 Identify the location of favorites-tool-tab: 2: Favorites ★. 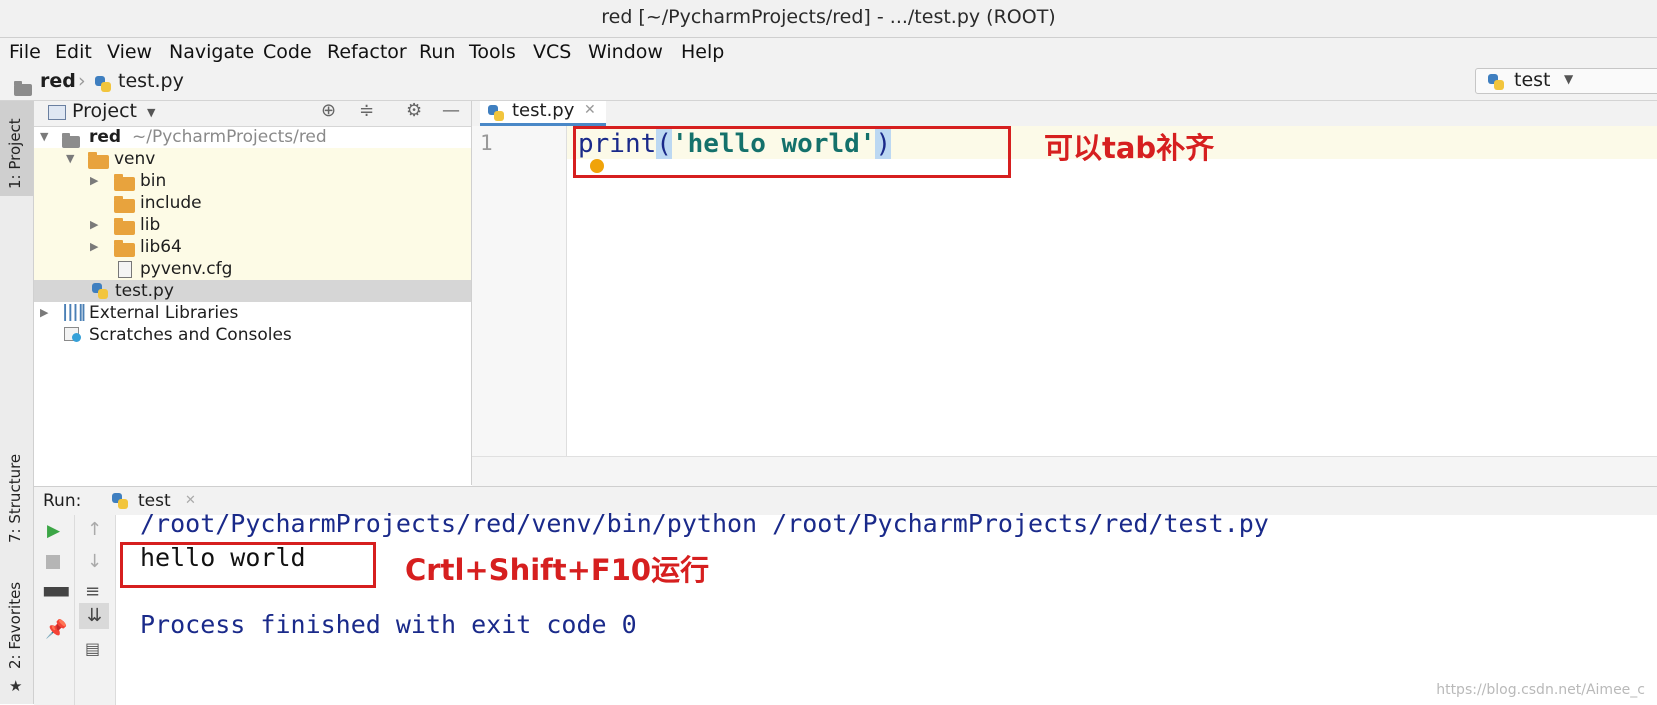
(16, 636).